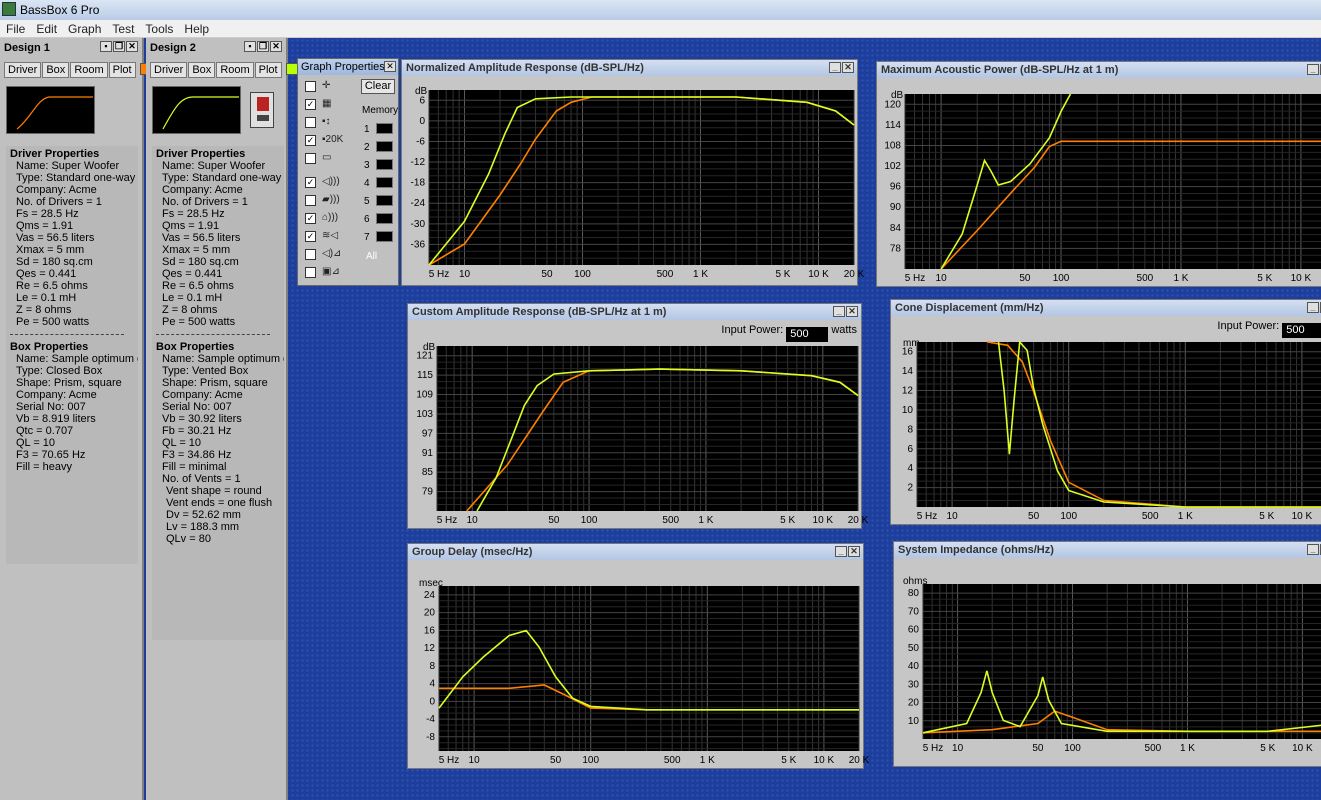  I want to click on memory-slot: 4, so click(378, 183).